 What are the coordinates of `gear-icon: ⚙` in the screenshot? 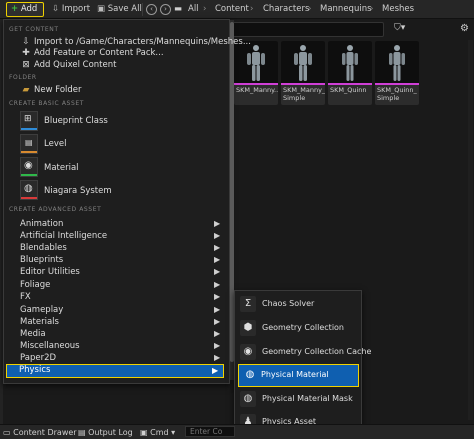 It's located at (464, 28).